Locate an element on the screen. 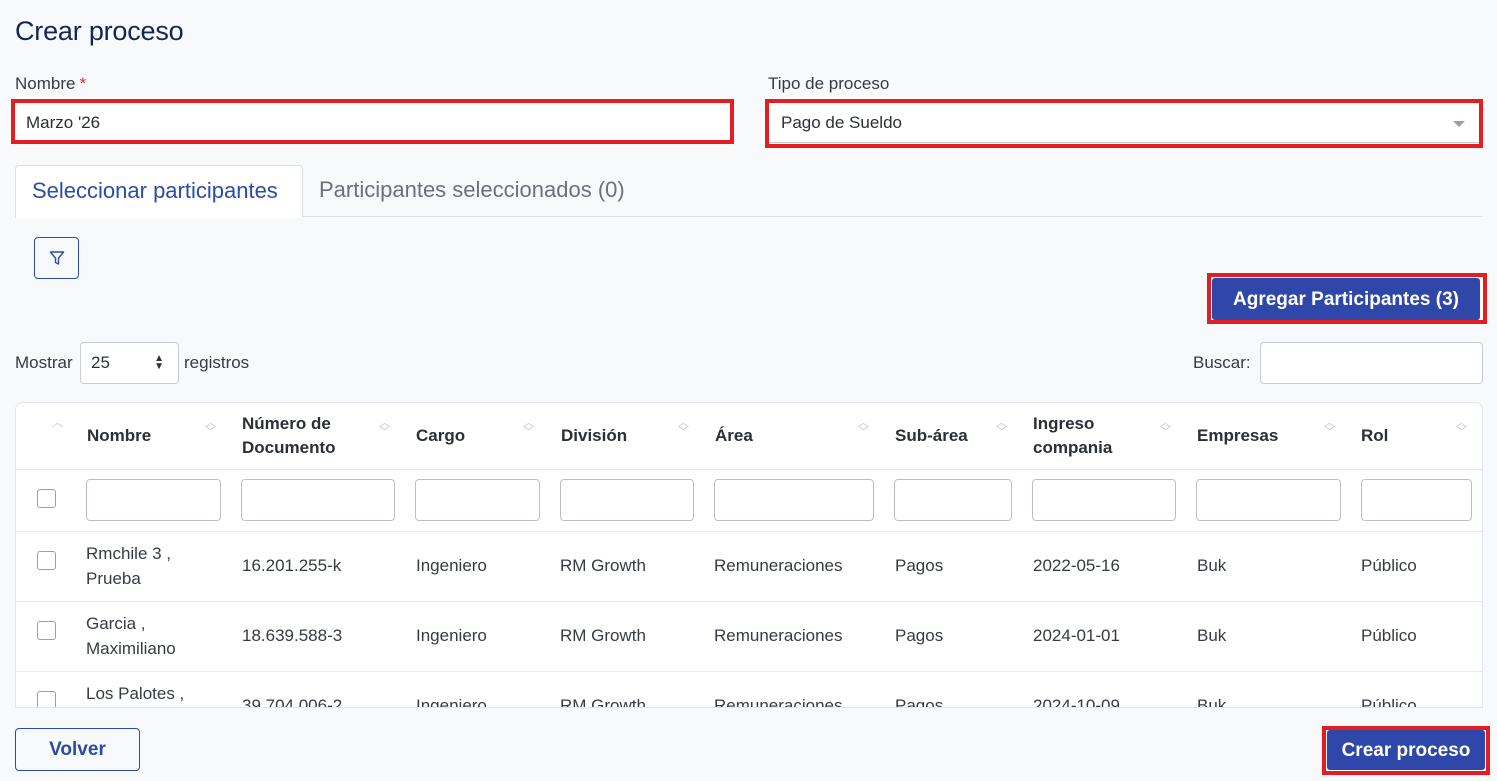 The width and height of the screenshot is (1497, 781). filter-icon is located at coordinates (56, 258).